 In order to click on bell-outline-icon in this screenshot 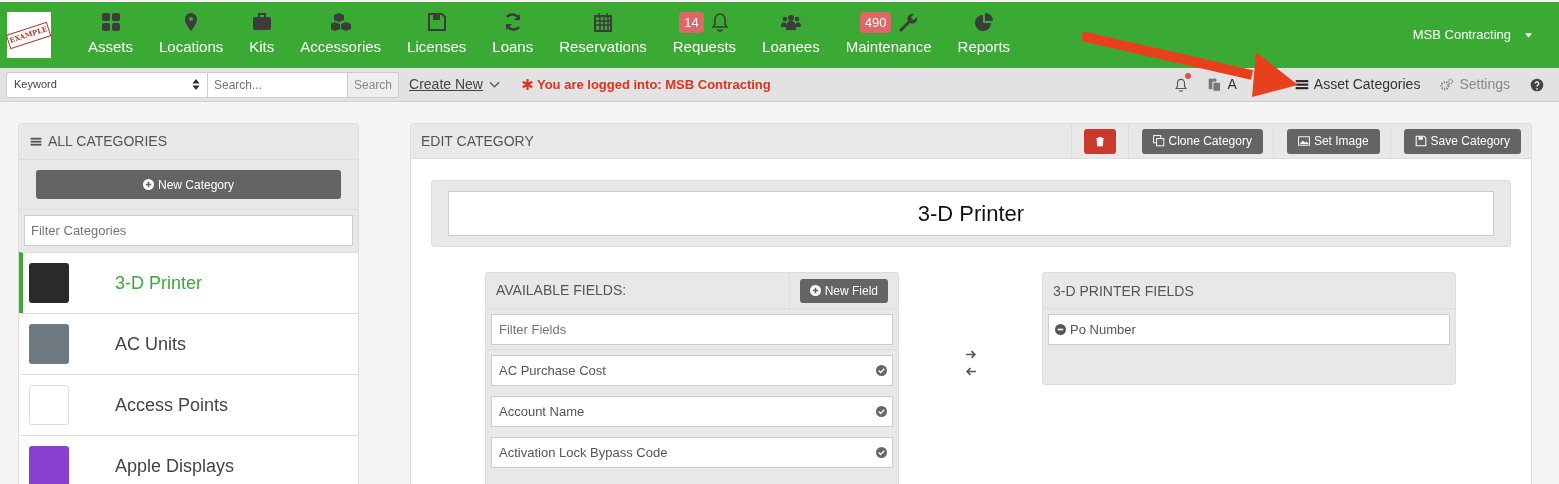, I will do `click(1181, 84)`.